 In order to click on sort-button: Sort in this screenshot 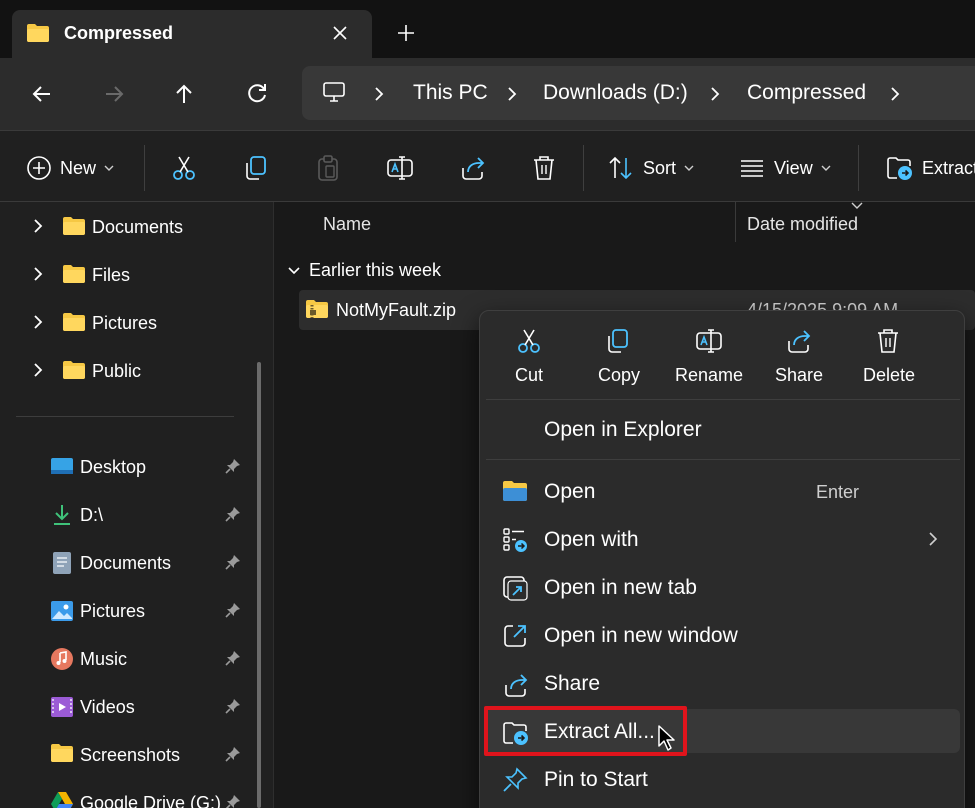, I will do `click(650, 168)`.